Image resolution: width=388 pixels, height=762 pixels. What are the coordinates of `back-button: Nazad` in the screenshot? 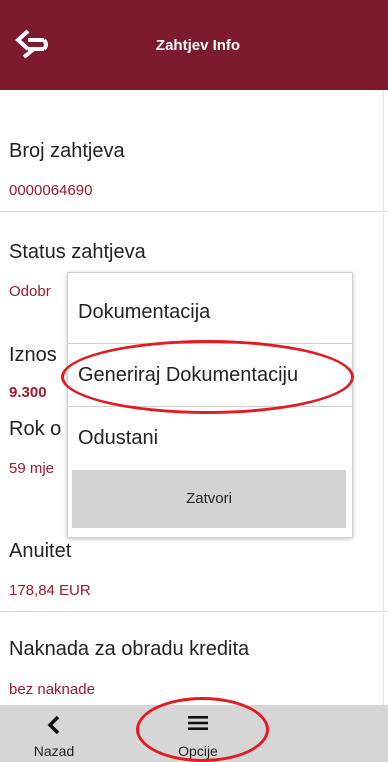 It's located at (54, 733).